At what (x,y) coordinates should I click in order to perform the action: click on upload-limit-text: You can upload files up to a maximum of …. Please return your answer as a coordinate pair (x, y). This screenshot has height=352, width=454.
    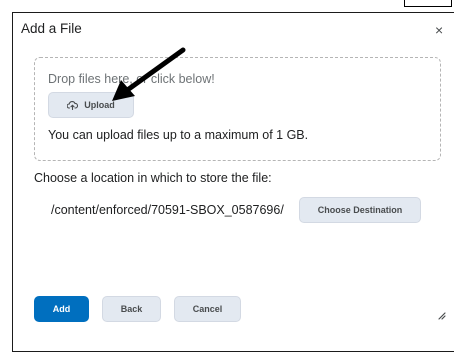
    Looking at the image, I should click on (178, 135).